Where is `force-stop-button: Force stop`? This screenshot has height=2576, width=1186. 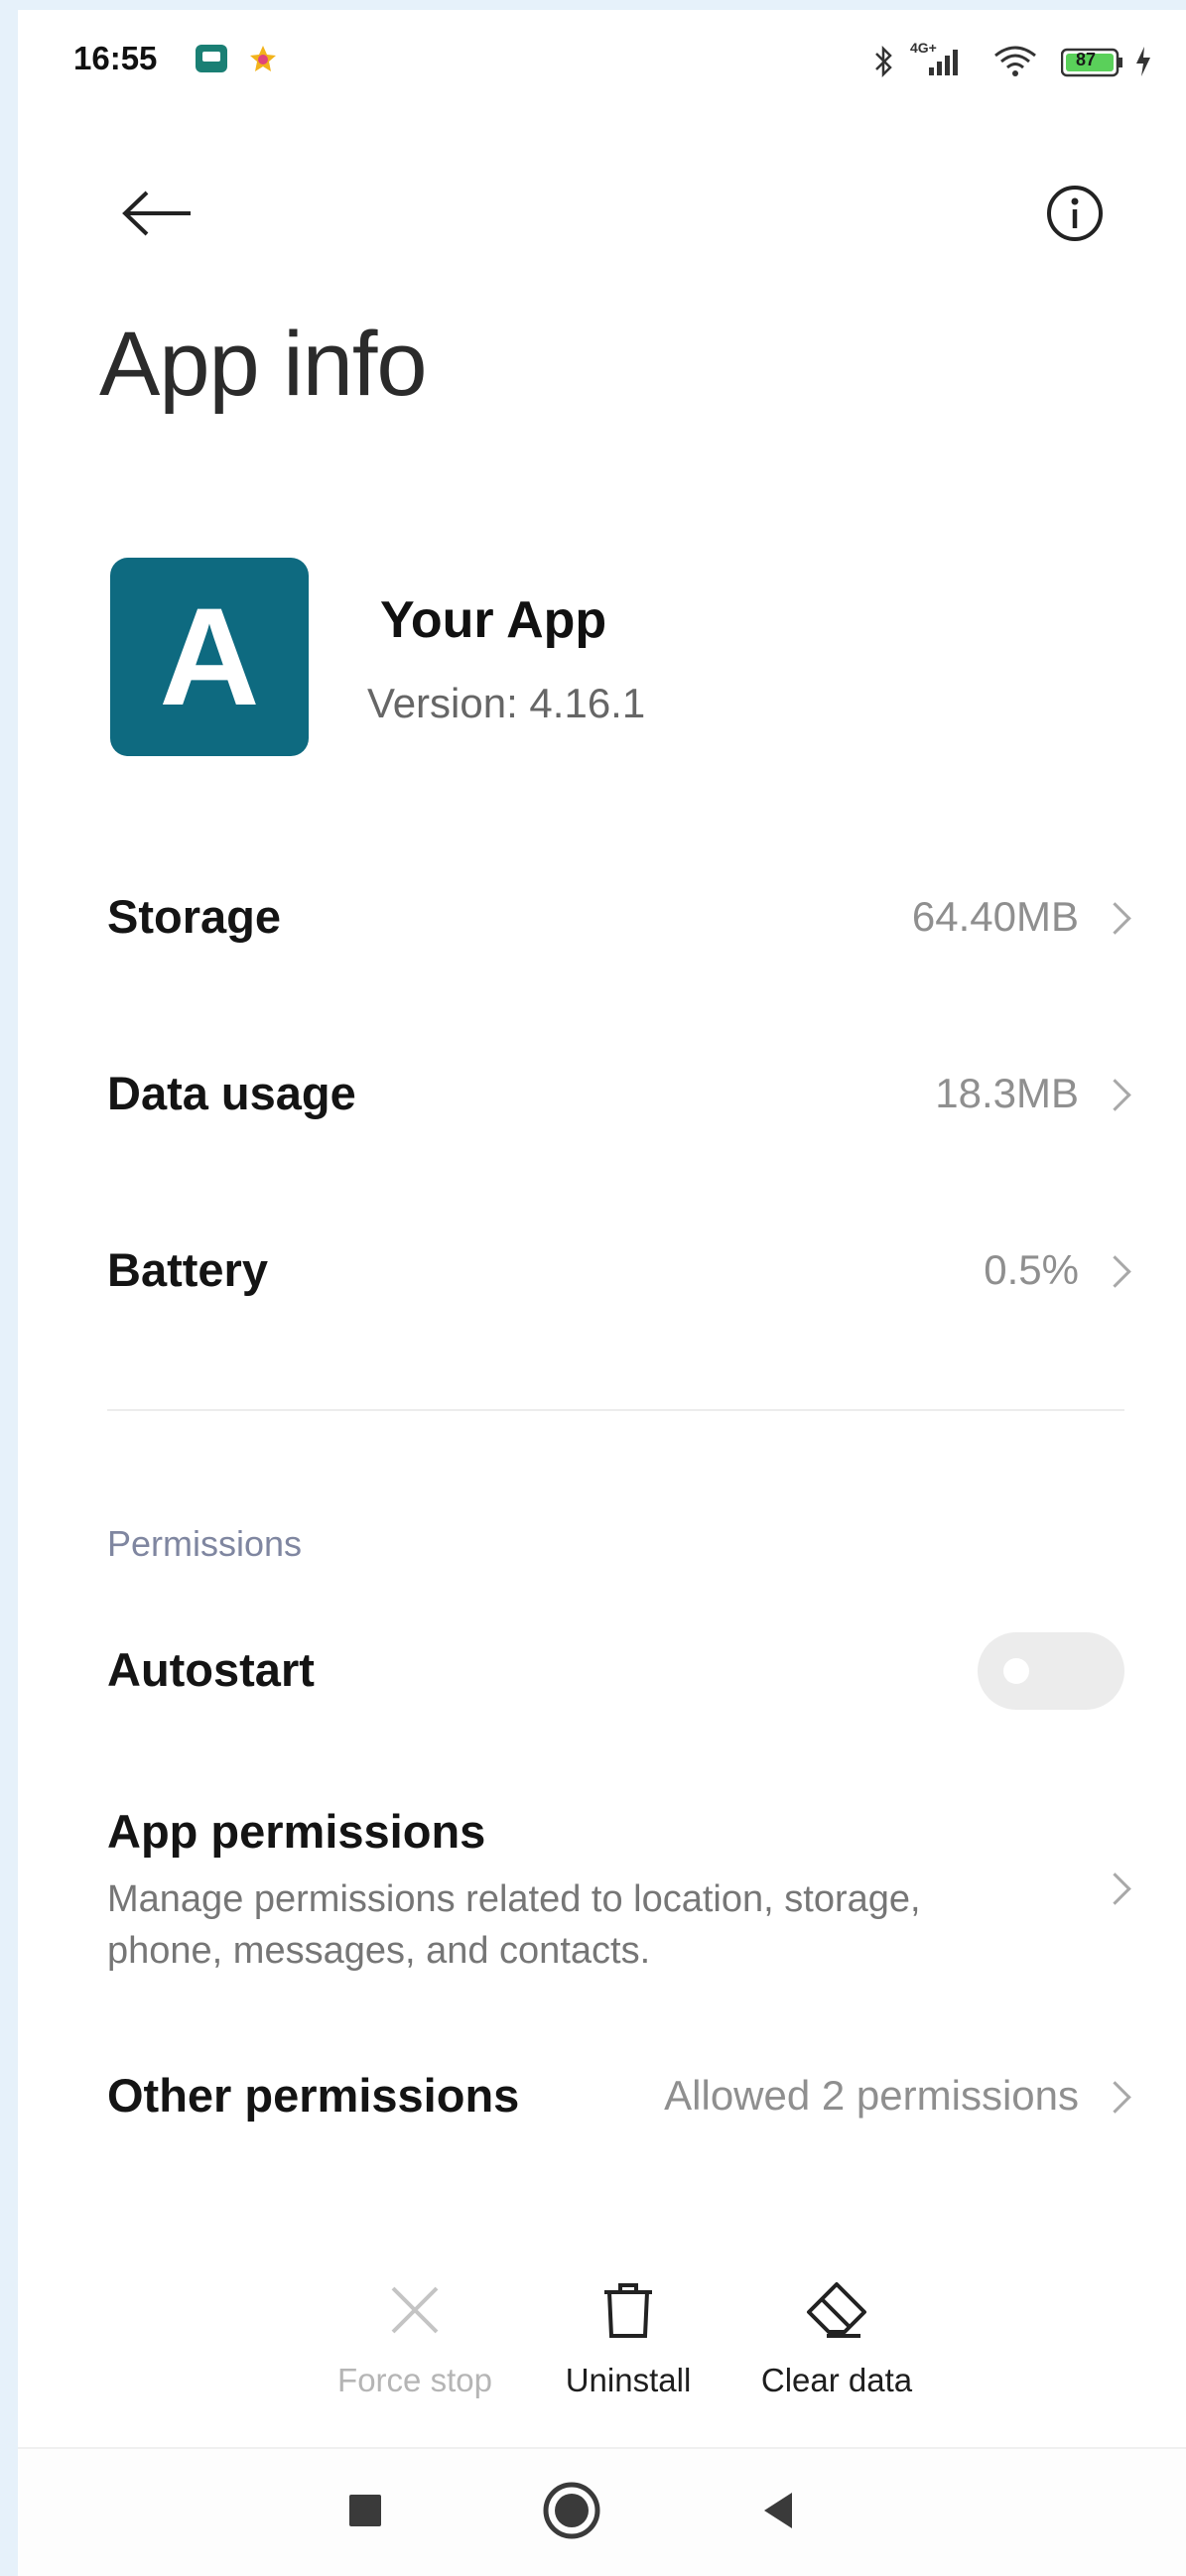
force-stop-button: Force stop is located at coordinates (415, 2341).